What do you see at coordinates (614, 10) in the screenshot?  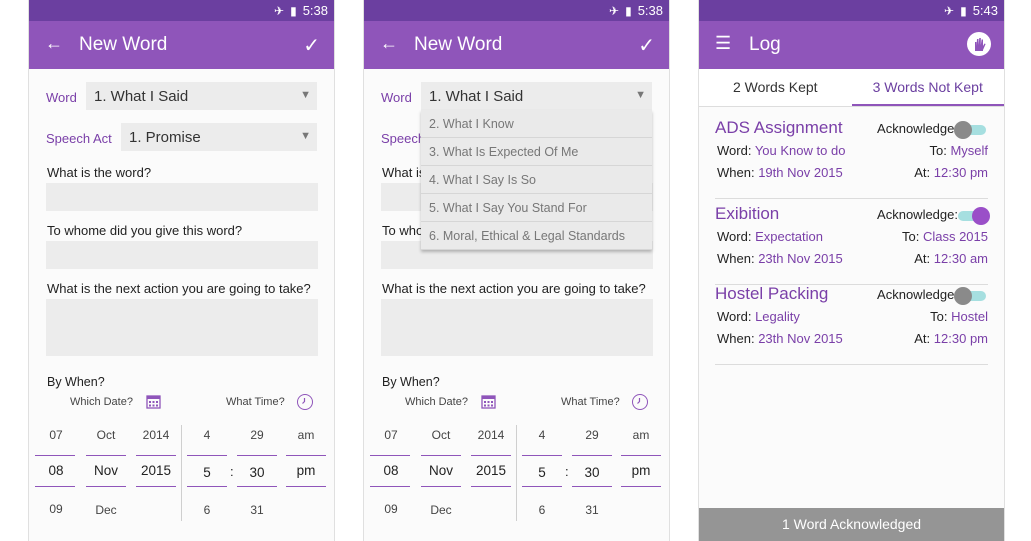 I see `airplane-icon: ✈` at bounding box center [614, 10].